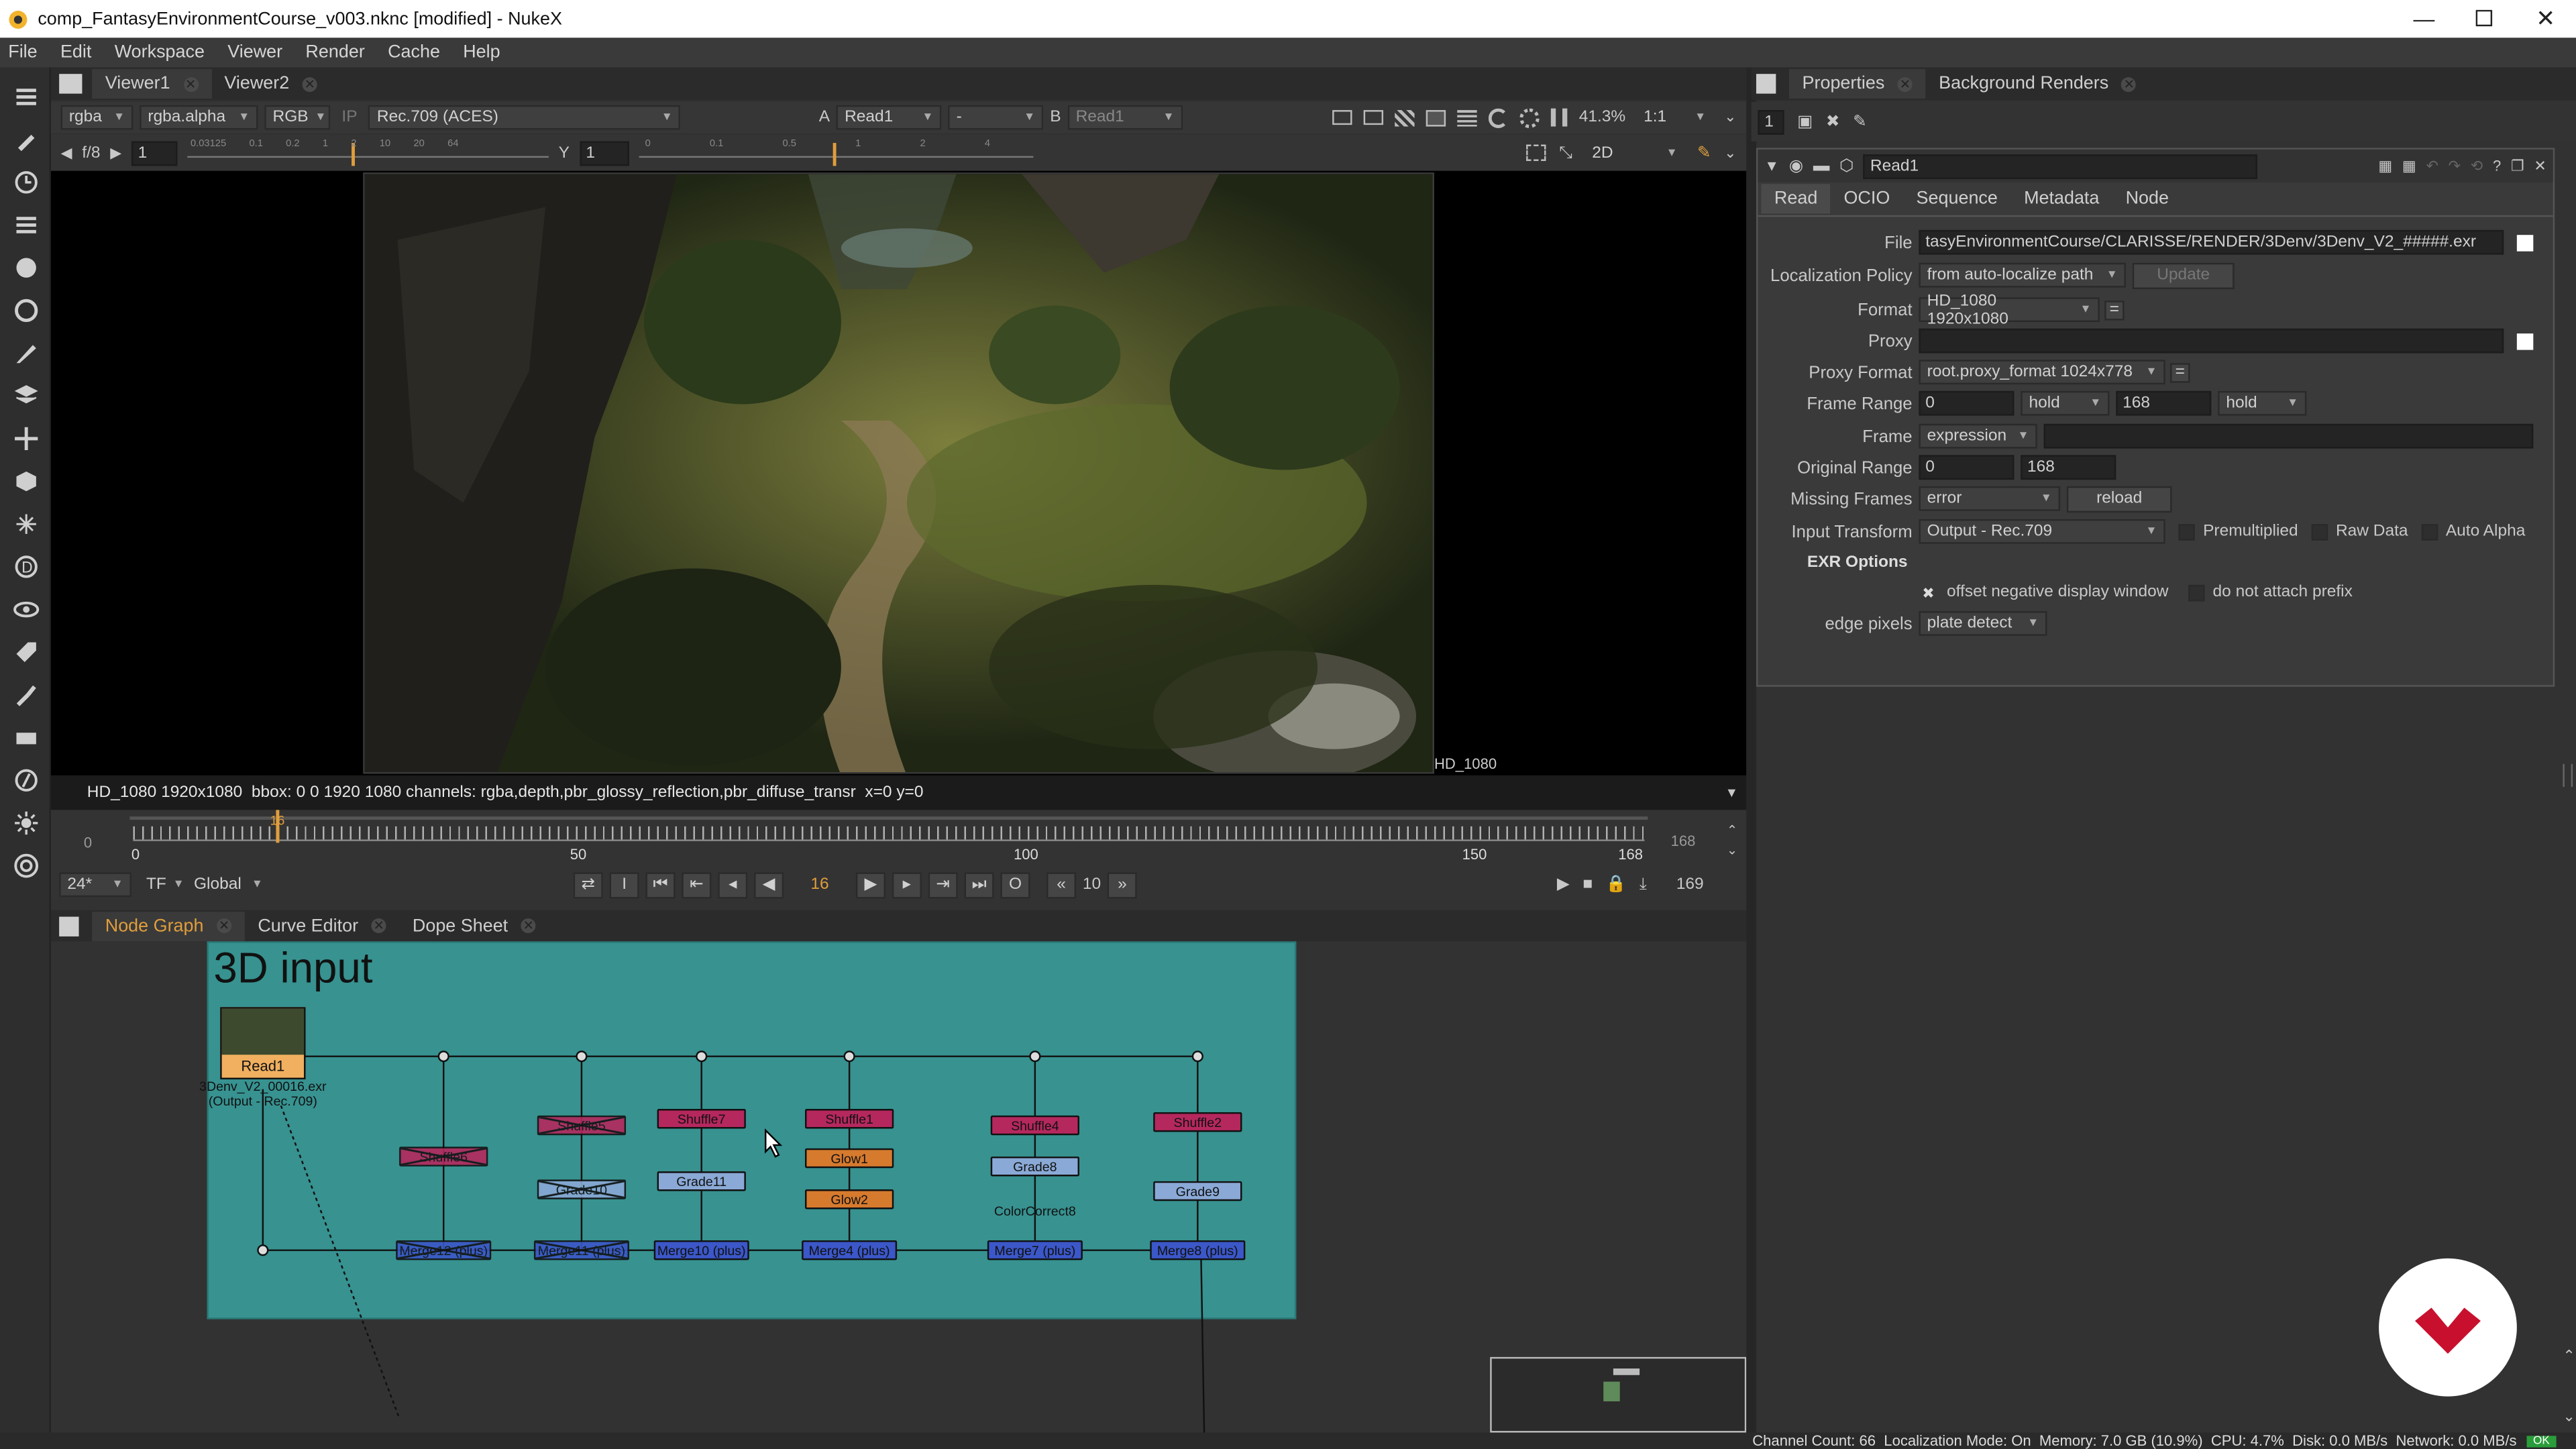  What do you see at coordinates (582, 1189) in the screenshot?
I see `node-grade10: Grade10` at bounding box center [582, 1189].